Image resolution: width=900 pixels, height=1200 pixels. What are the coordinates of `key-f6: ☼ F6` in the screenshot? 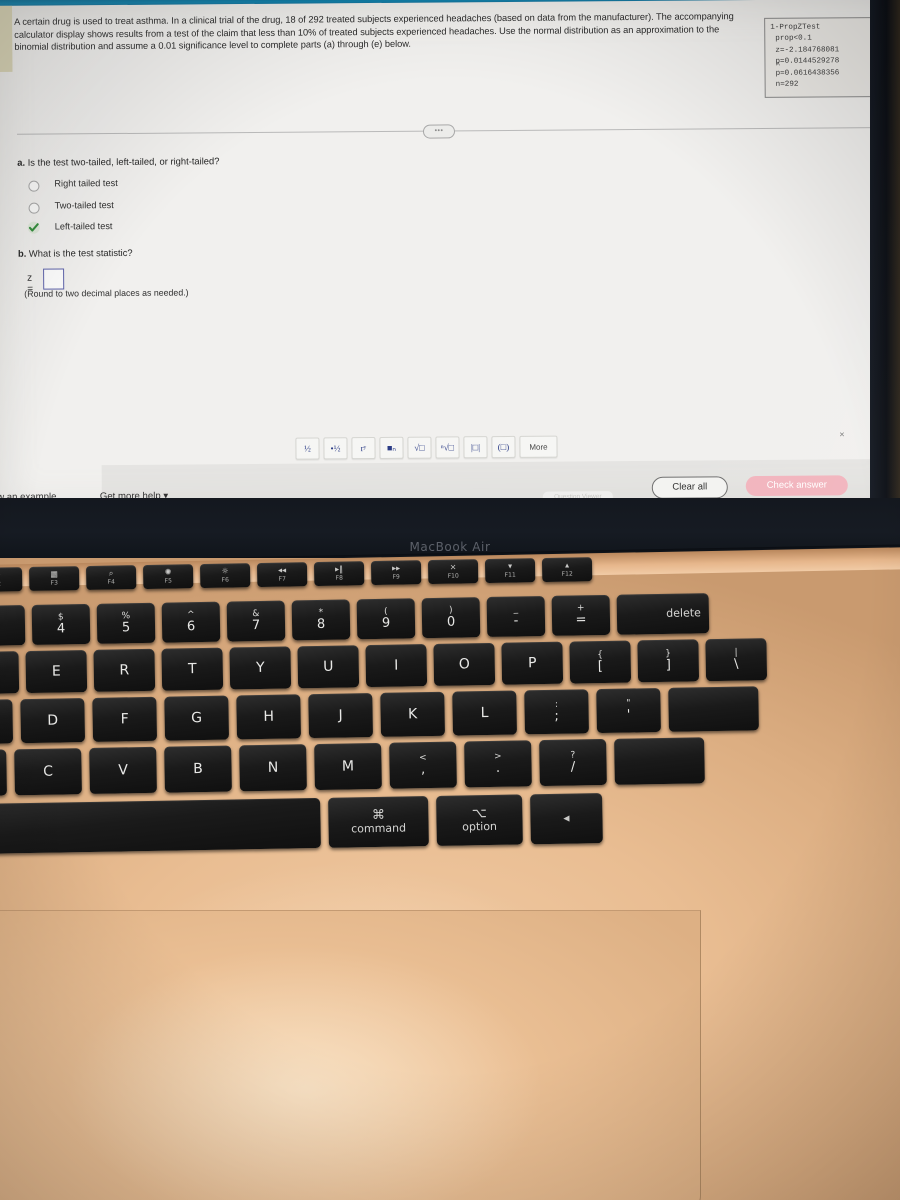 It's located at (225, 576).